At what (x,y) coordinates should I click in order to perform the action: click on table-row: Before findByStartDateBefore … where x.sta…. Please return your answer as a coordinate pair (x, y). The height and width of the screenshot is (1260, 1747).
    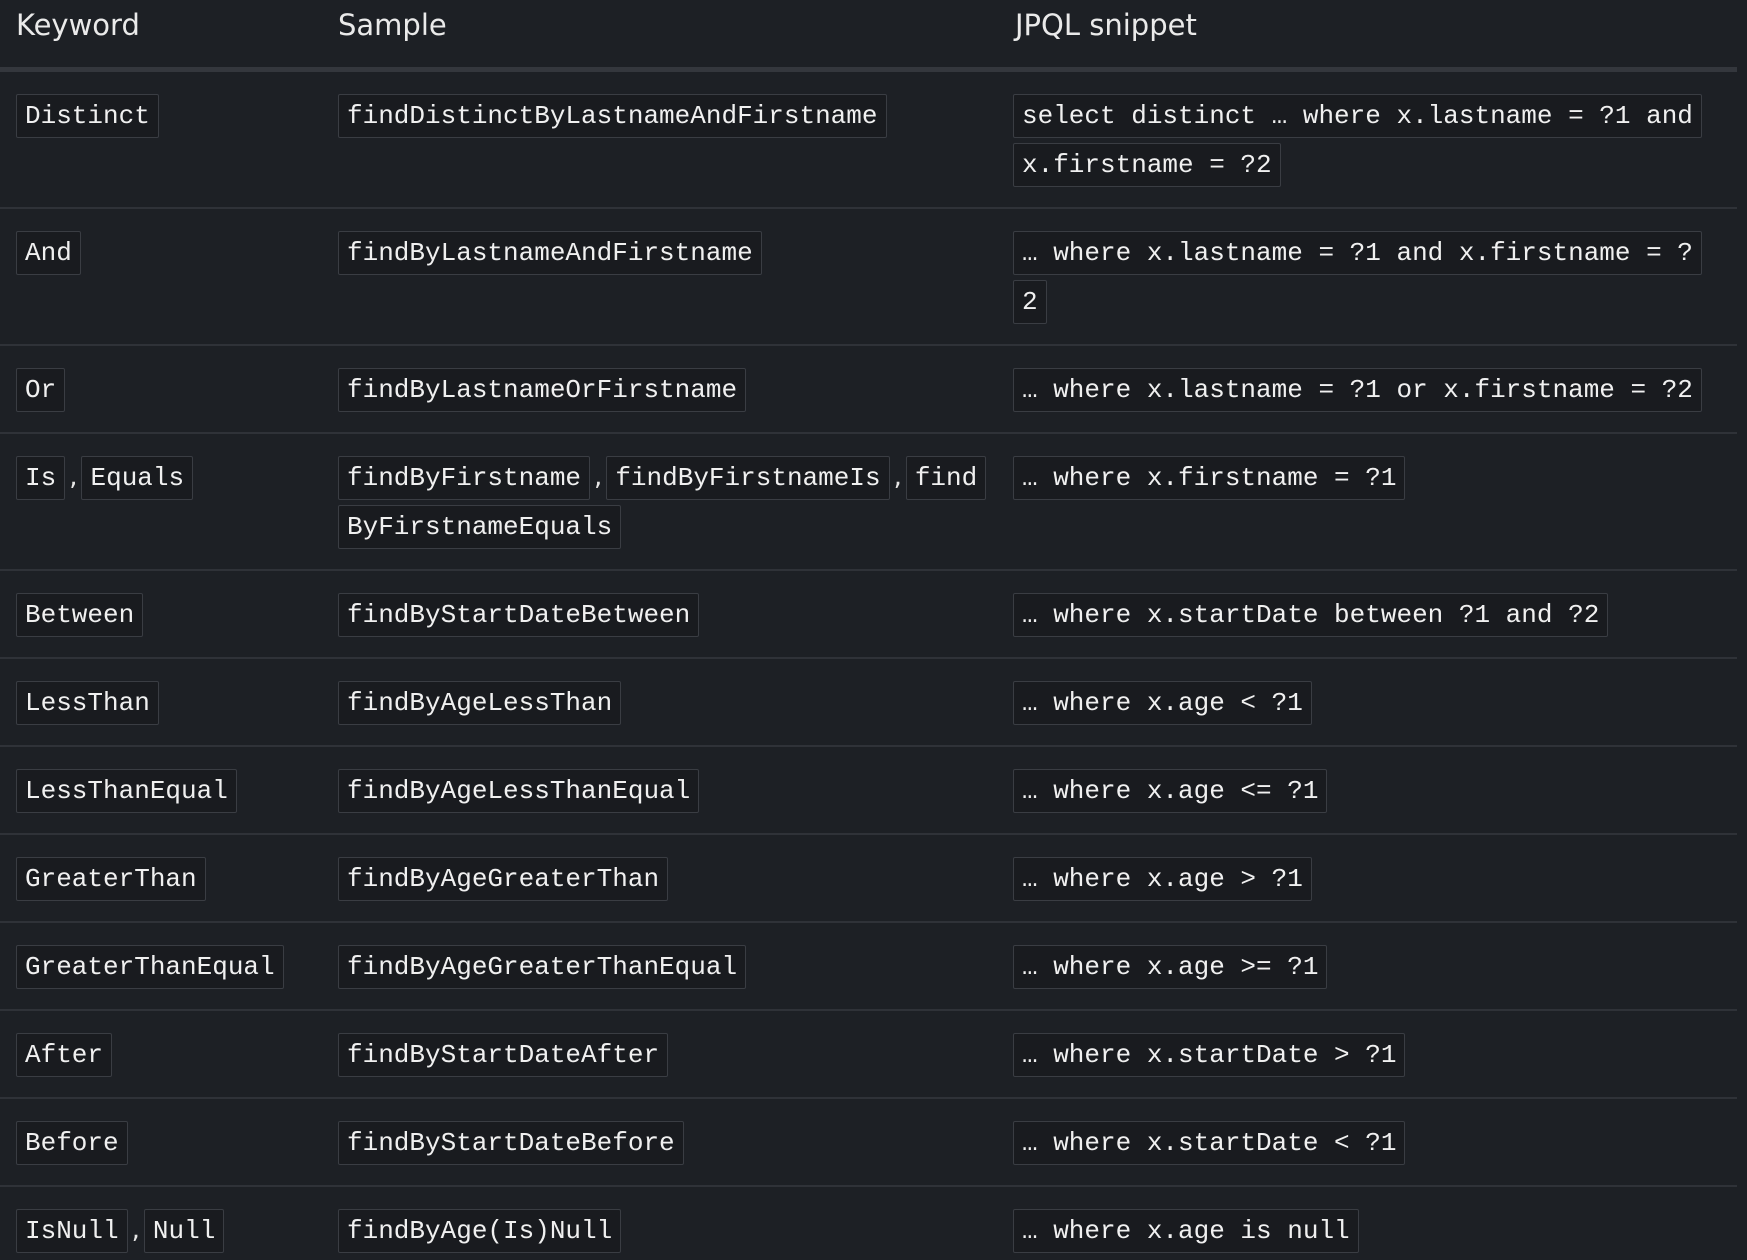
    Looking at the image, I should click on (868, 1143).